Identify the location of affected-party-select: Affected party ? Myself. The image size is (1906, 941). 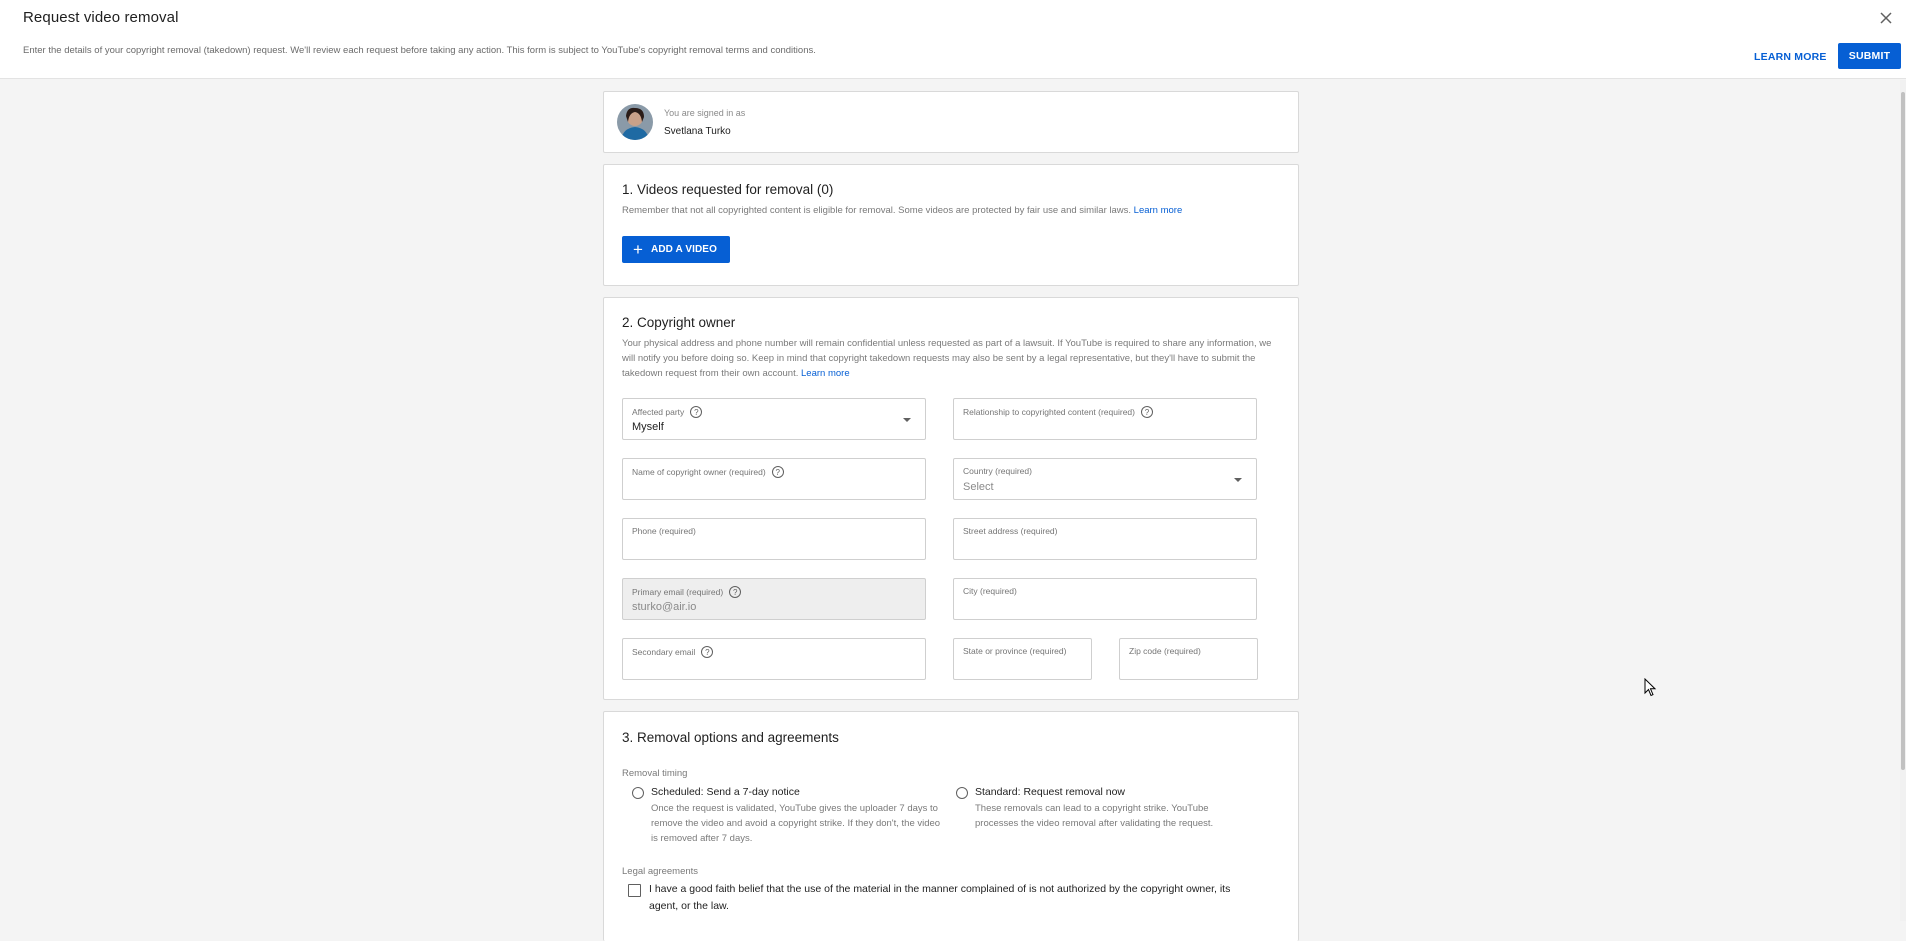
(774, 419).